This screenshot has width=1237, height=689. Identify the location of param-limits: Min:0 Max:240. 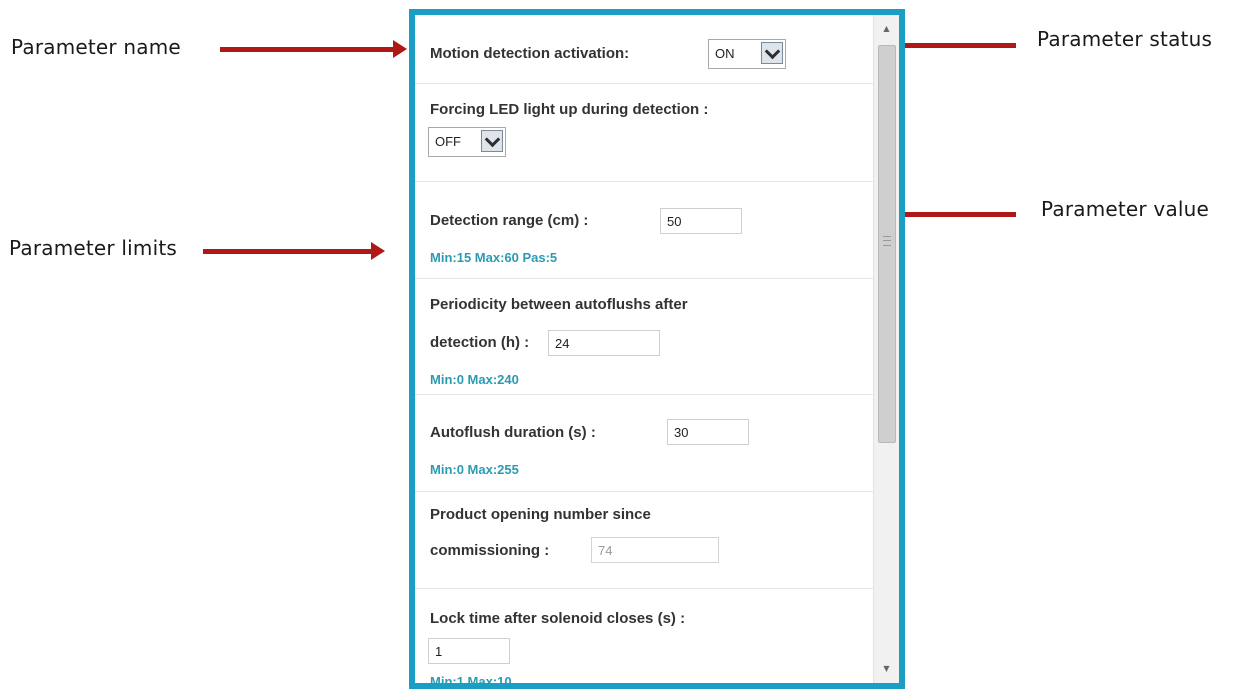
(474, 379).